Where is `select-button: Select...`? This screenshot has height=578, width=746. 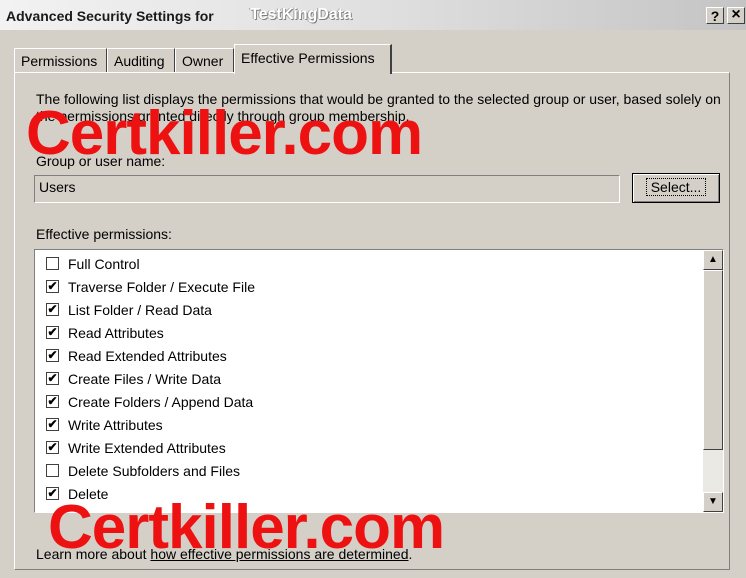 select-button: Select... is located at coordinates (676, 188).